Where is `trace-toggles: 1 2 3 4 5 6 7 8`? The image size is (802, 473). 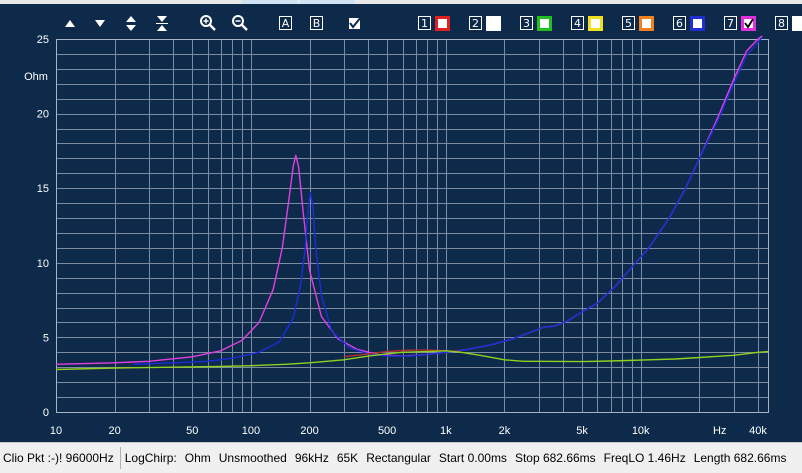 trace-toggles: 1 2 3 4 5 6 7 8 is located at coordinates (610, 23).